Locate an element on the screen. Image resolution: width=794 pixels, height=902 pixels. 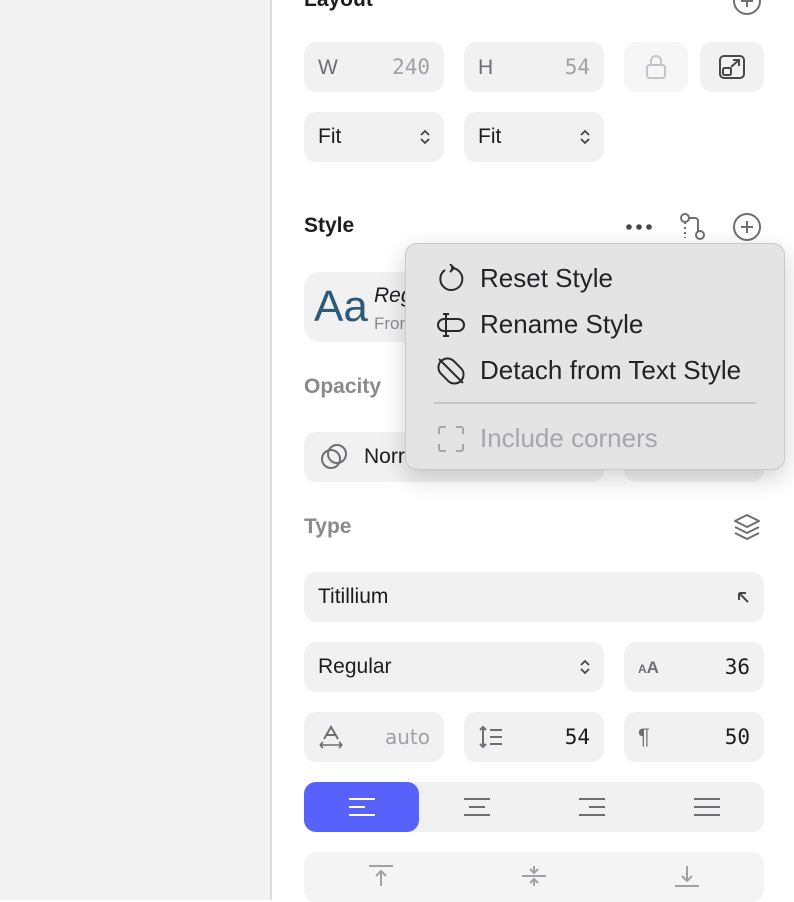
blend-mode-value: Norr is located at coordinates (384, 456).